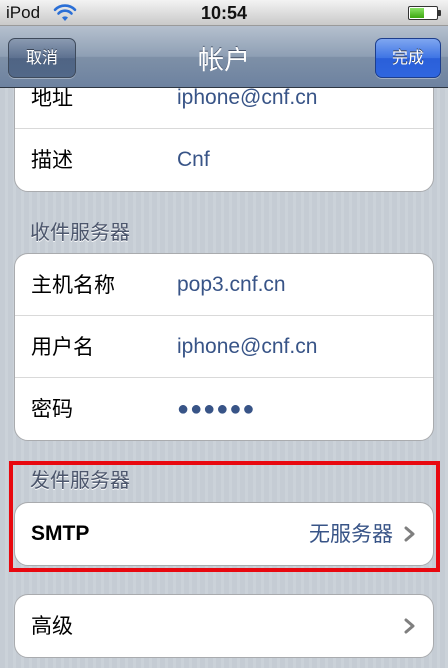 Image resolution: width=448 pixels, height=668 pixels. I want to click on battery-icon, so click(424, 13).